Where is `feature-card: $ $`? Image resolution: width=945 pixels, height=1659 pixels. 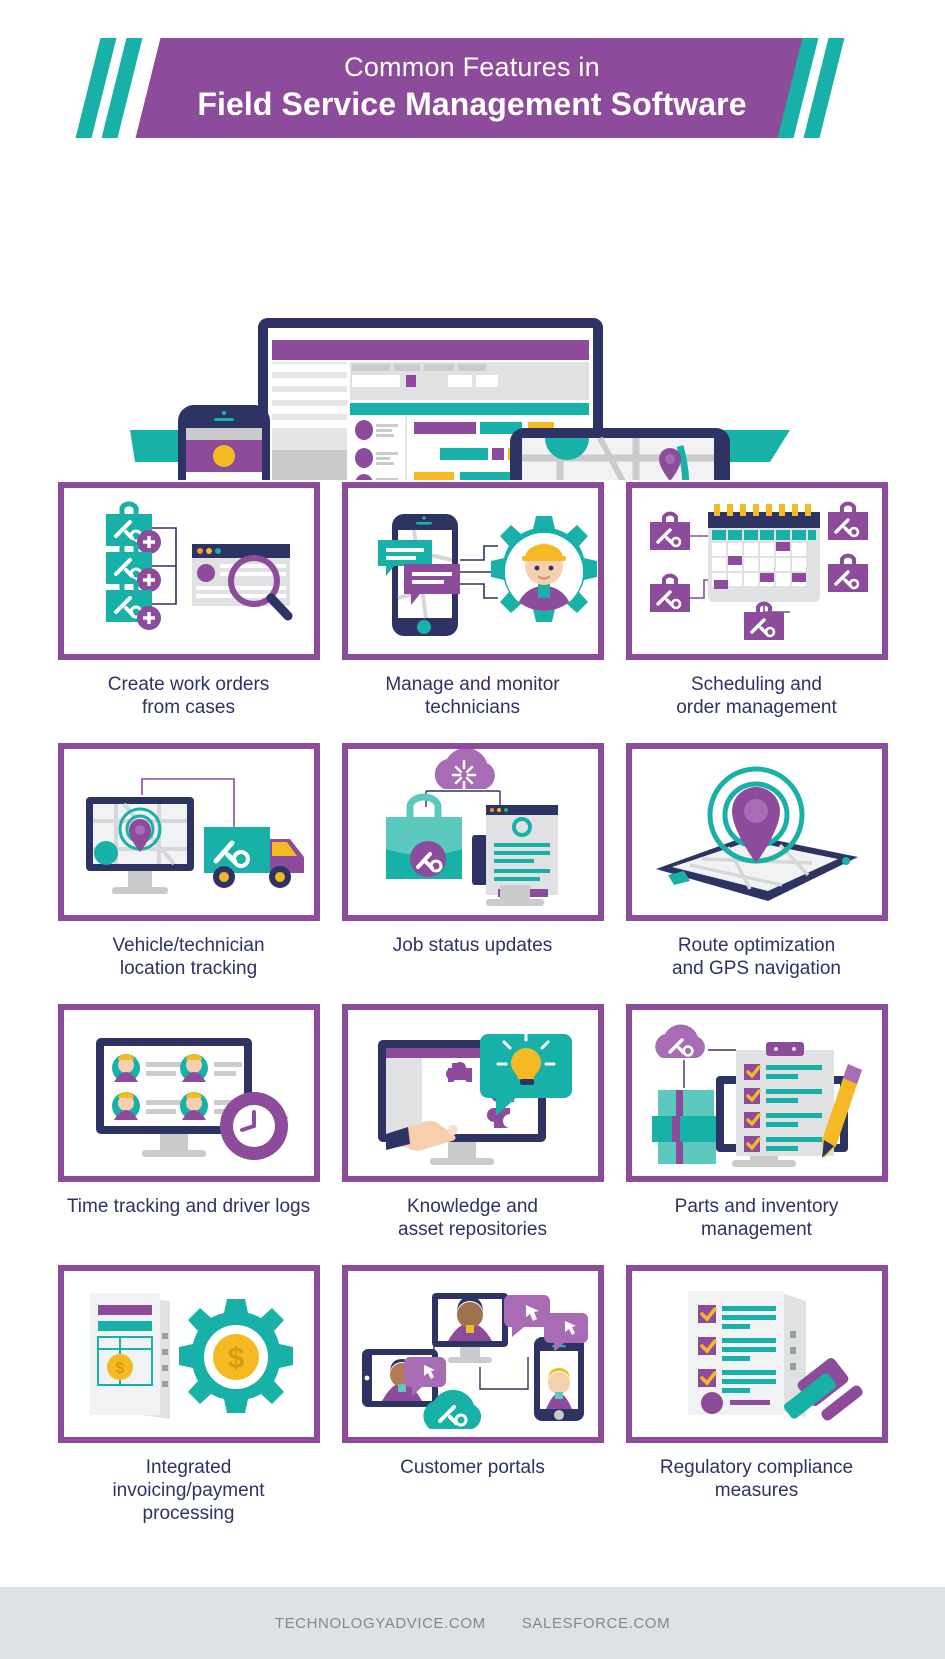
feature-card: $ $ is located at coordinates (188, 1354).